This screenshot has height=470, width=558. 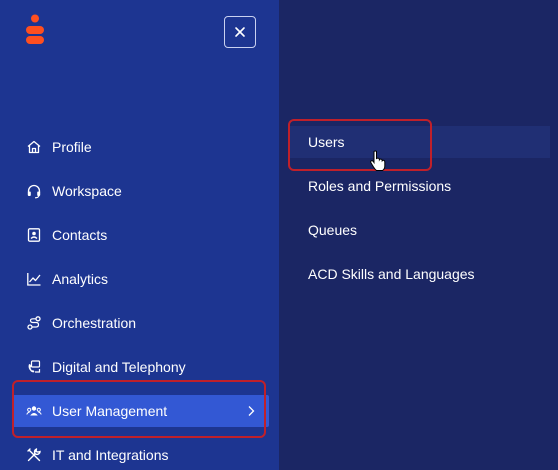 What do you see at coordinates (34, 367) in the screenshot?
I see `phone-chat-icon` at bounding box center [34, 367].